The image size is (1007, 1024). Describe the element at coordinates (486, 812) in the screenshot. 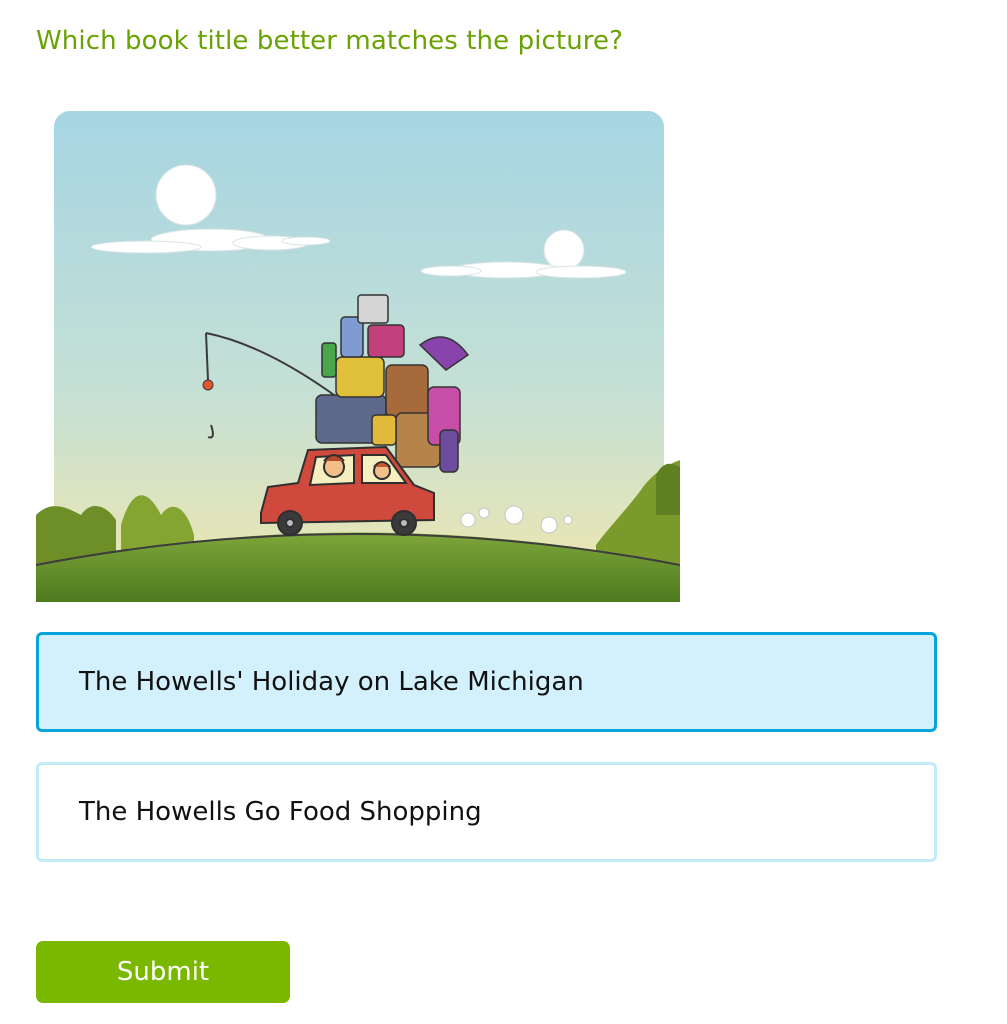

I see `answer-choice-2: The Howells Go Food Shopping` at that location.